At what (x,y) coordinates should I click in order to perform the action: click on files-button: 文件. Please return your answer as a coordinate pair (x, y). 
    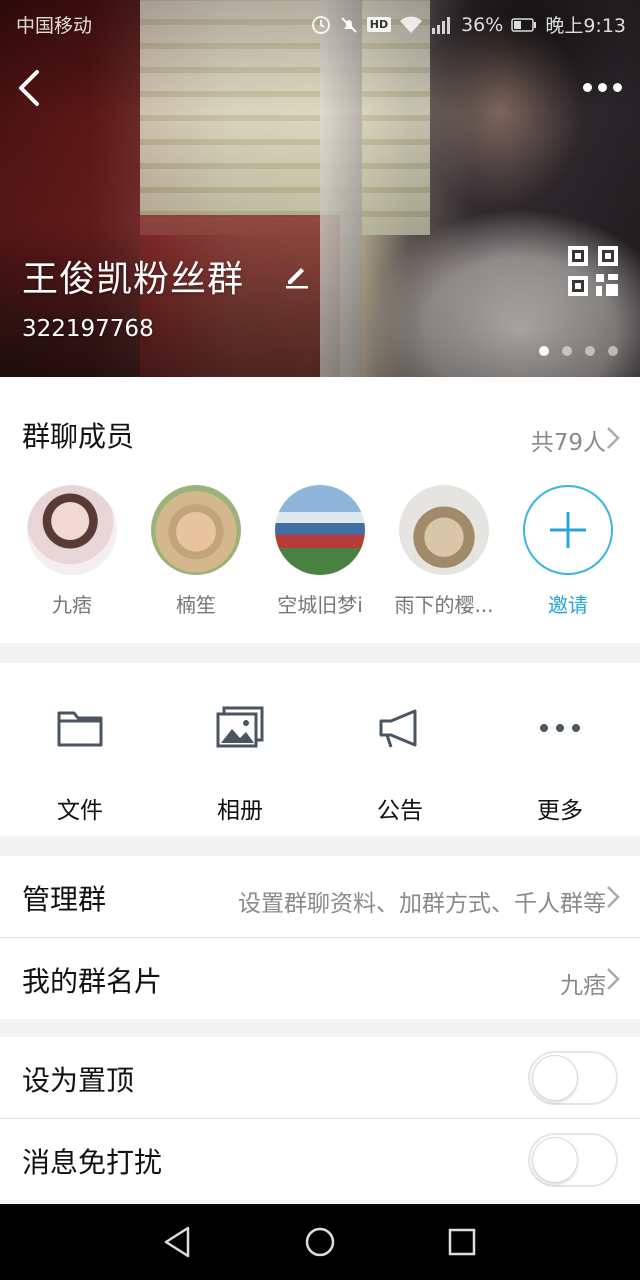
    Looking at the image, I should click on (80, 764).